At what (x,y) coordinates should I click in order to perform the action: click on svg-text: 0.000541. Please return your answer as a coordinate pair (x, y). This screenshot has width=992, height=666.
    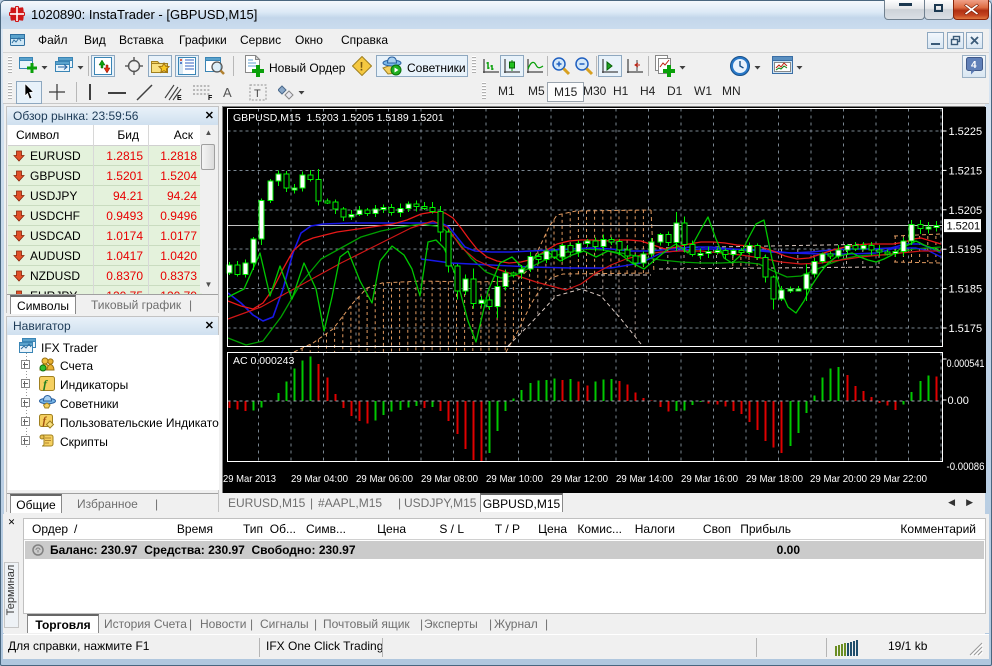
    Looking at the image, I should click on (966, 364).